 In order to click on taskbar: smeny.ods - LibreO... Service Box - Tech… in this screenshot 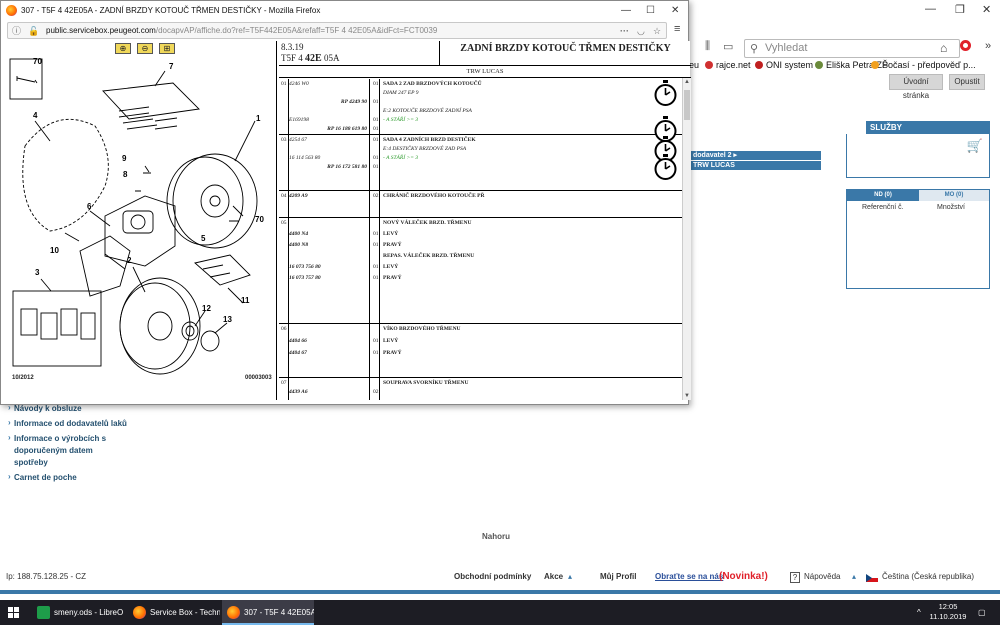, I will do `click(500, 612)`.